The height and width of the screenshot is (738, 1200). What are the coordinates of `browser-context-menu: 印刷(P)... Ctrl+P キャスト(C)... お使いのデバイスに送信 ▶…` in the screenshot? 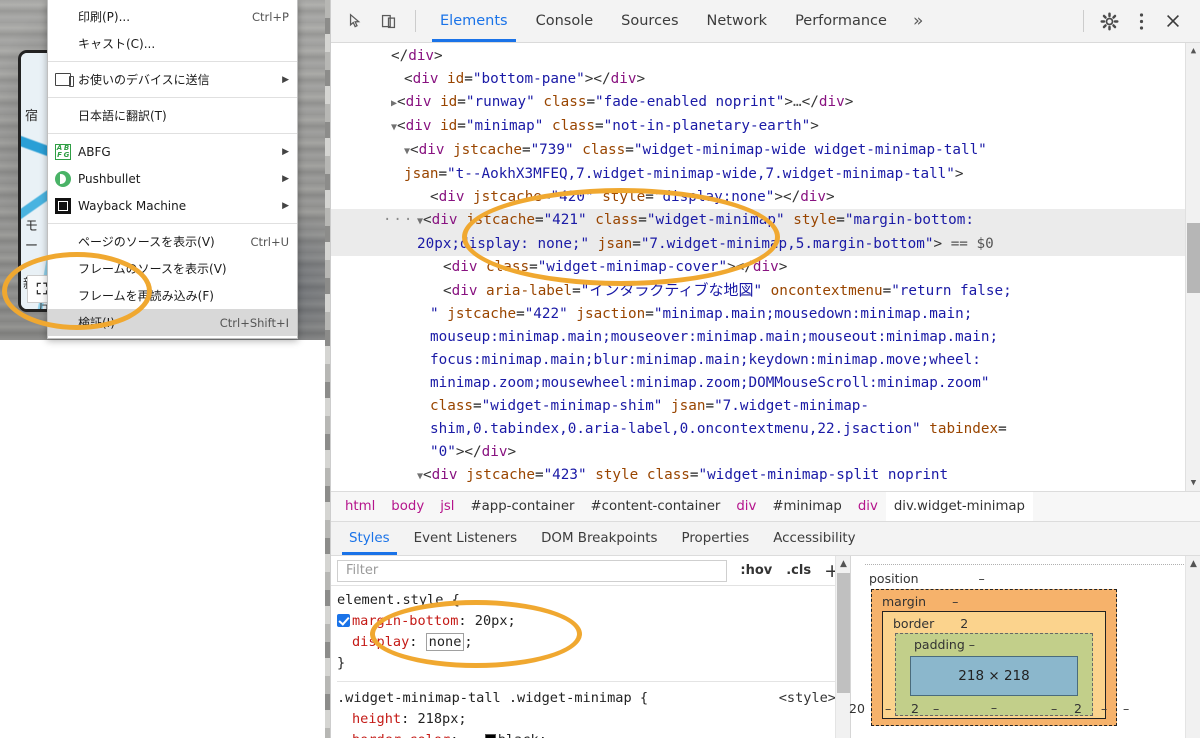 It's located at (172, 169).